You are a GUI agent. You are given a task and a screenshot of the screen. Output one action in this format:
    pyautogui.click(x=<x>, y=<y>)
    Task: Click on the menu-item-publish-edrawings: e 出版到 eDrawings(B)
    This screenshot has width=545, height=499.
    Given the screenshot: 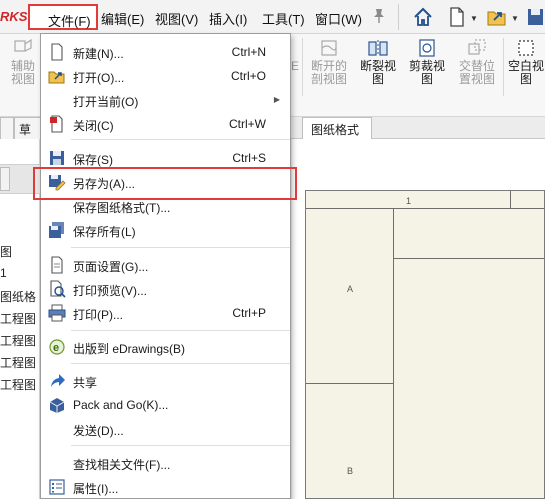 What is the action you would take?
    pyautogui.click(x=165, y=347)
    